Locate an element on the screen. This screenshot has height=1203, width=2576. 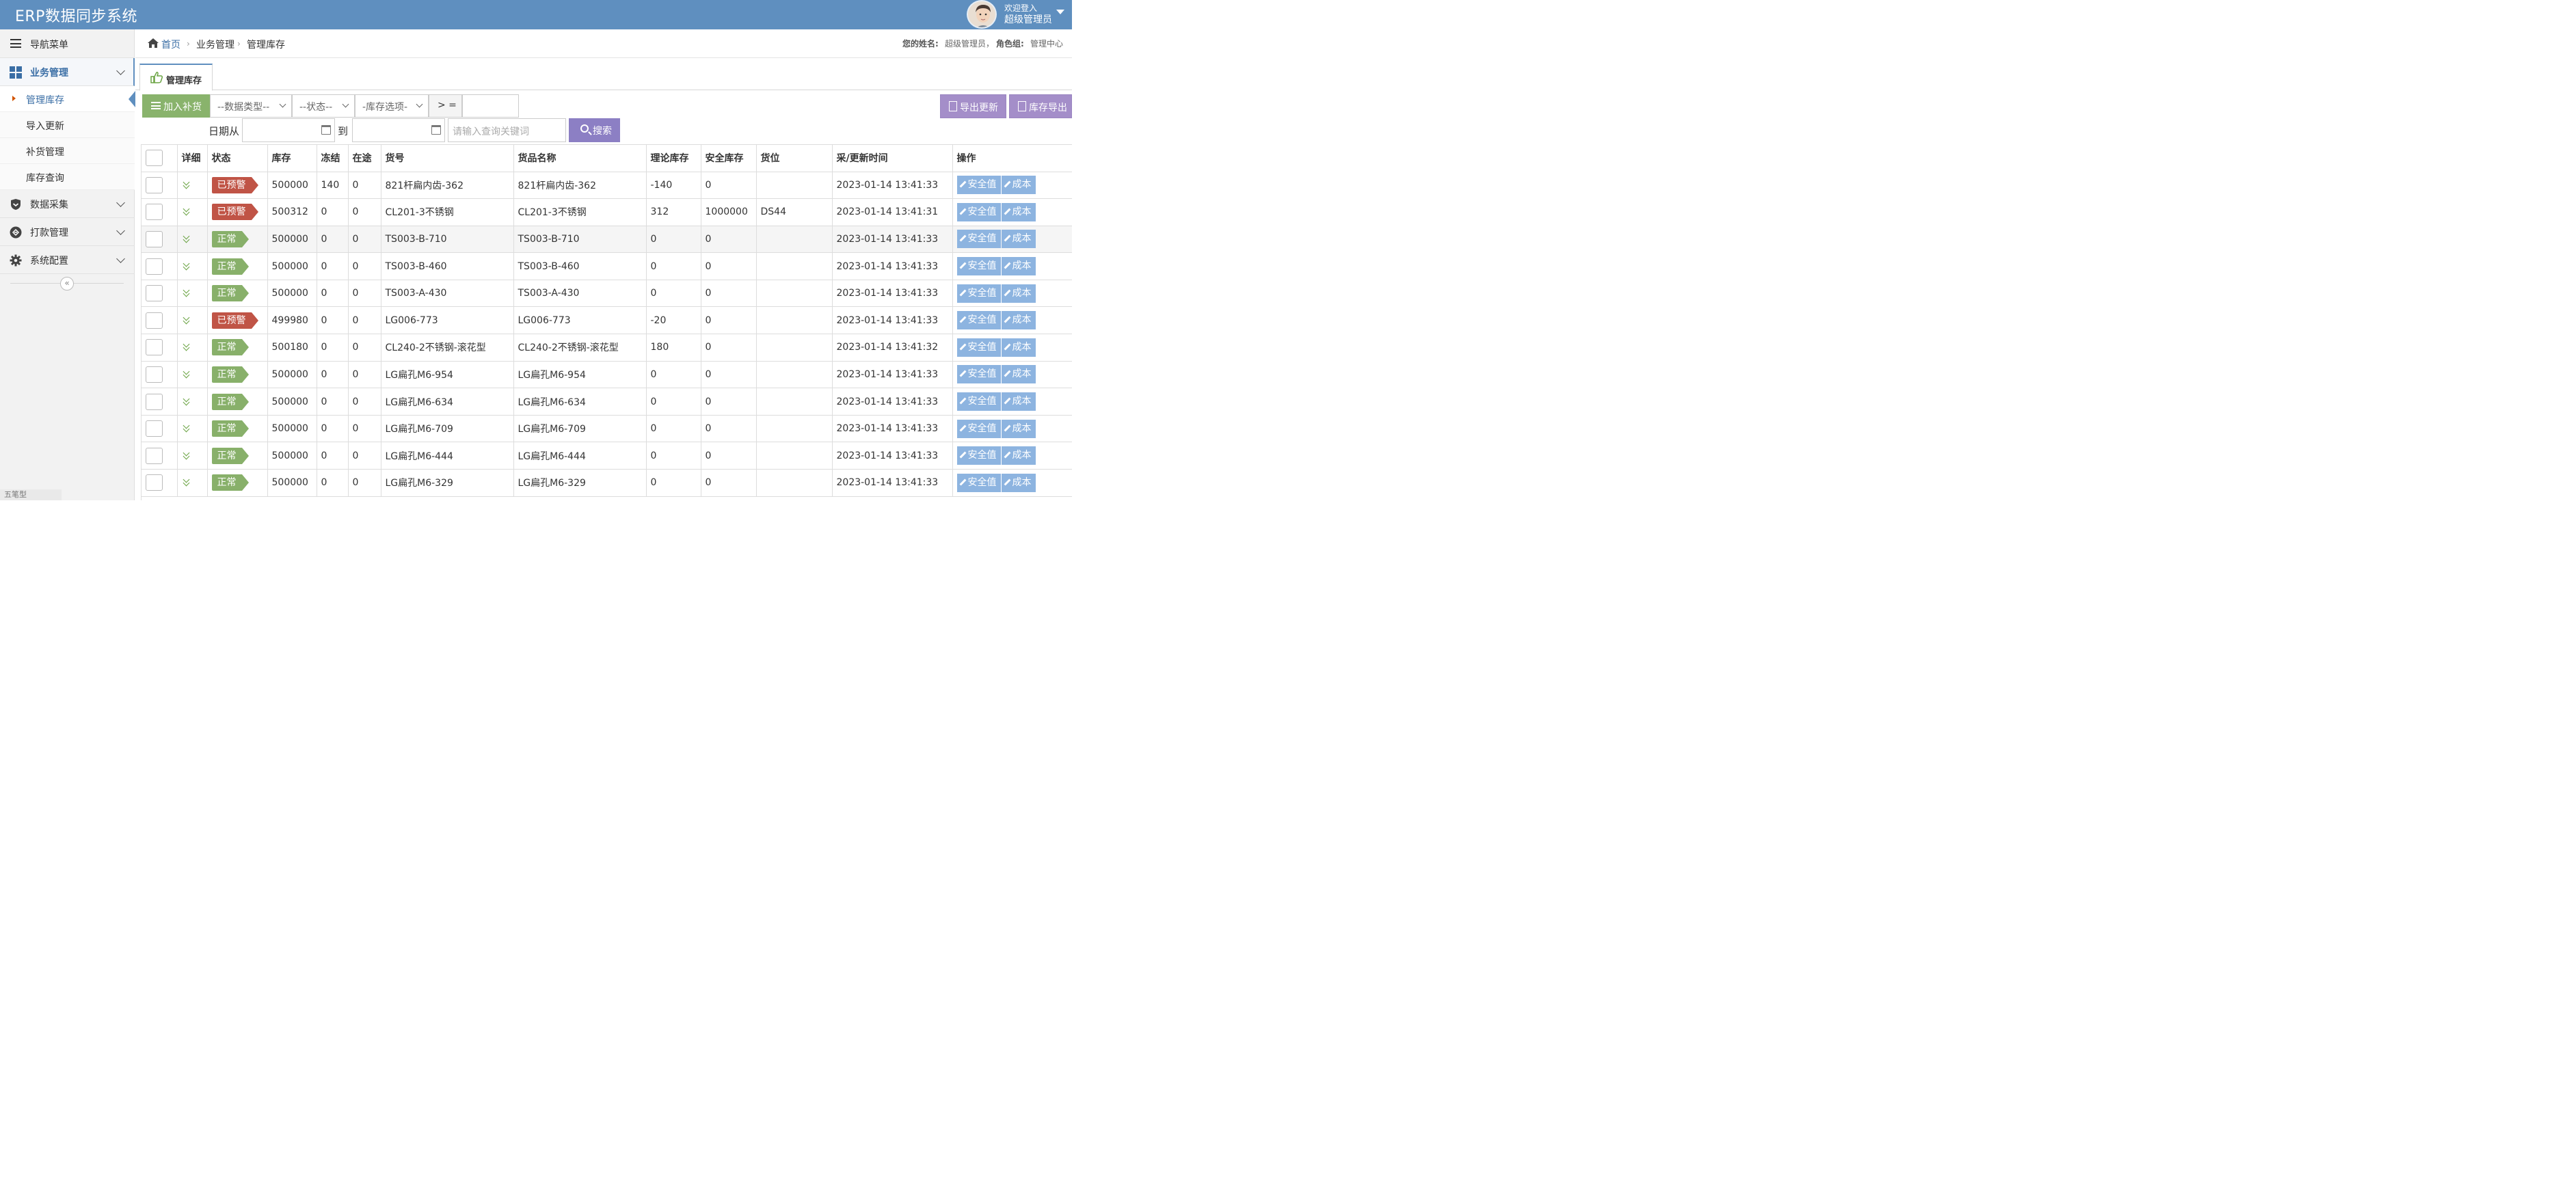
sidebar-item-restock: 补货管理 is located at coordinates (67, 151).